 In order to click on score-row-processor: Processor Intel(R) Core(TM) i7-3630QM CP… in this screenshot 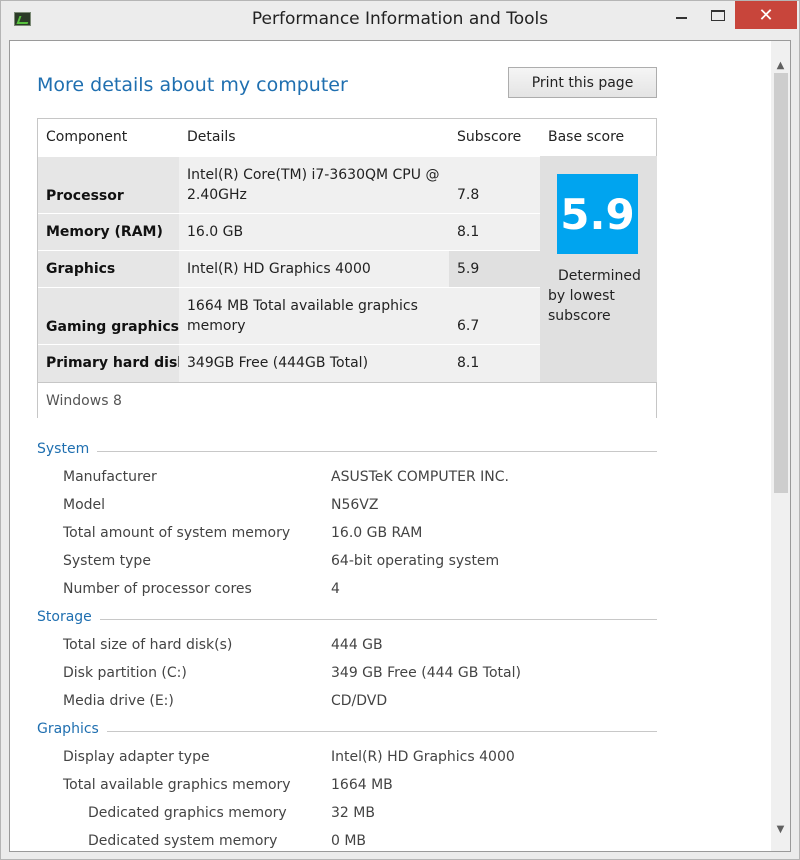, I will do `click(289, 184)`.